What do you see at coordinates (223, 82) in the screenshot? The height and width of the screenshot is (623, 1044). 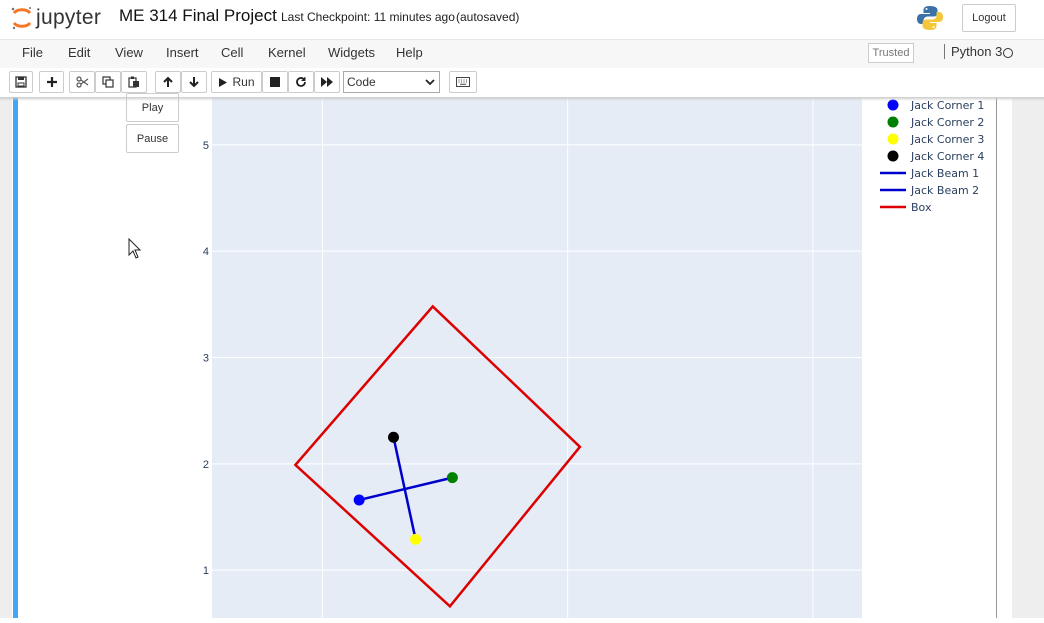 I see `run-icon` at bounding box center [223, 82].